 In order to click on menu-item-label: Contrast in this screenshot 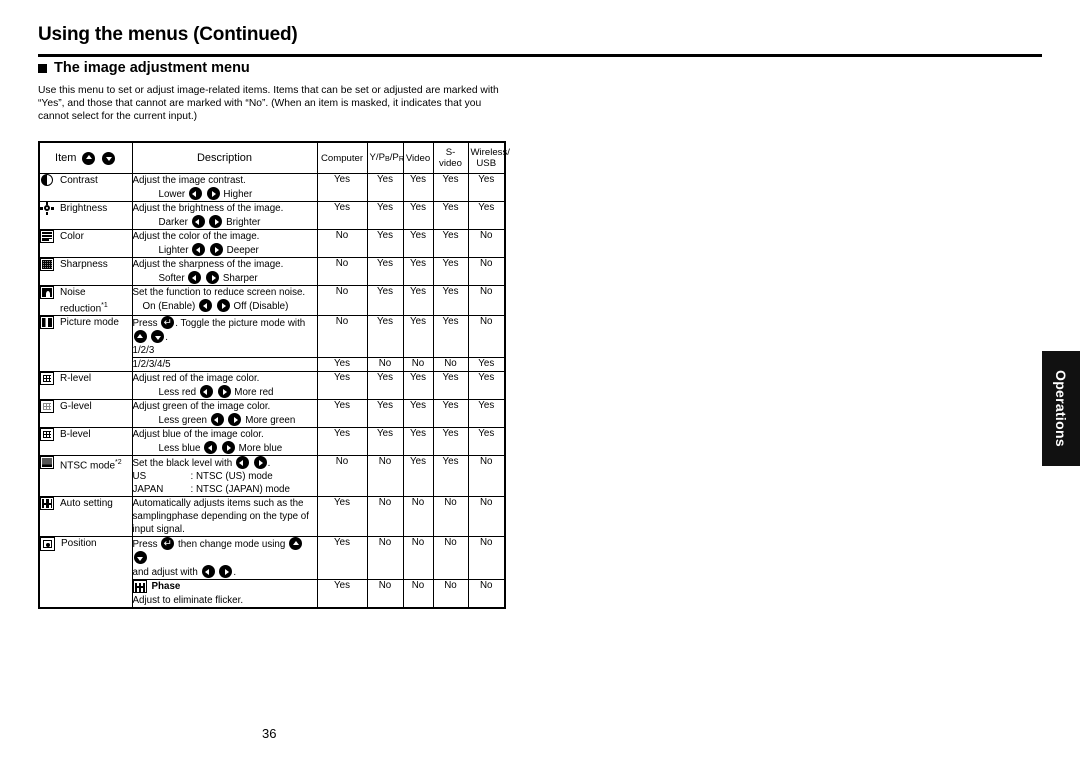, I will do `click(79, 180)`.